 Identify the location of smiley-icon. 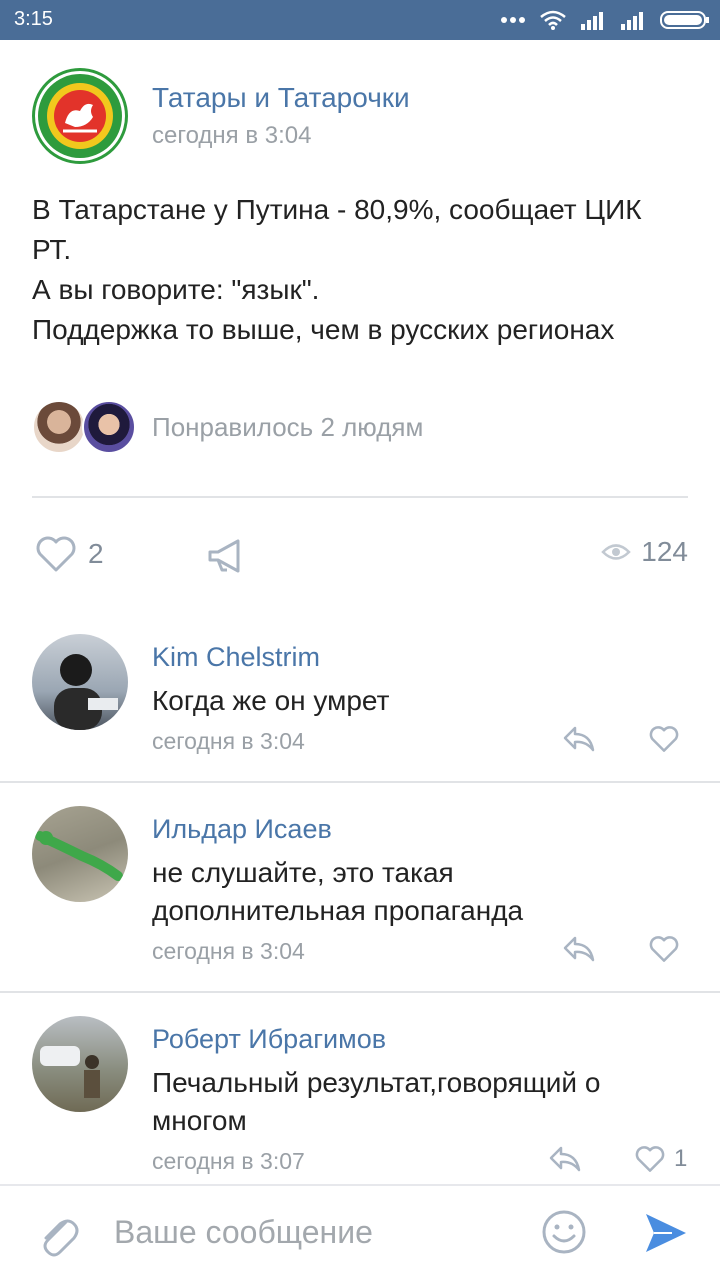
(564, 1232).